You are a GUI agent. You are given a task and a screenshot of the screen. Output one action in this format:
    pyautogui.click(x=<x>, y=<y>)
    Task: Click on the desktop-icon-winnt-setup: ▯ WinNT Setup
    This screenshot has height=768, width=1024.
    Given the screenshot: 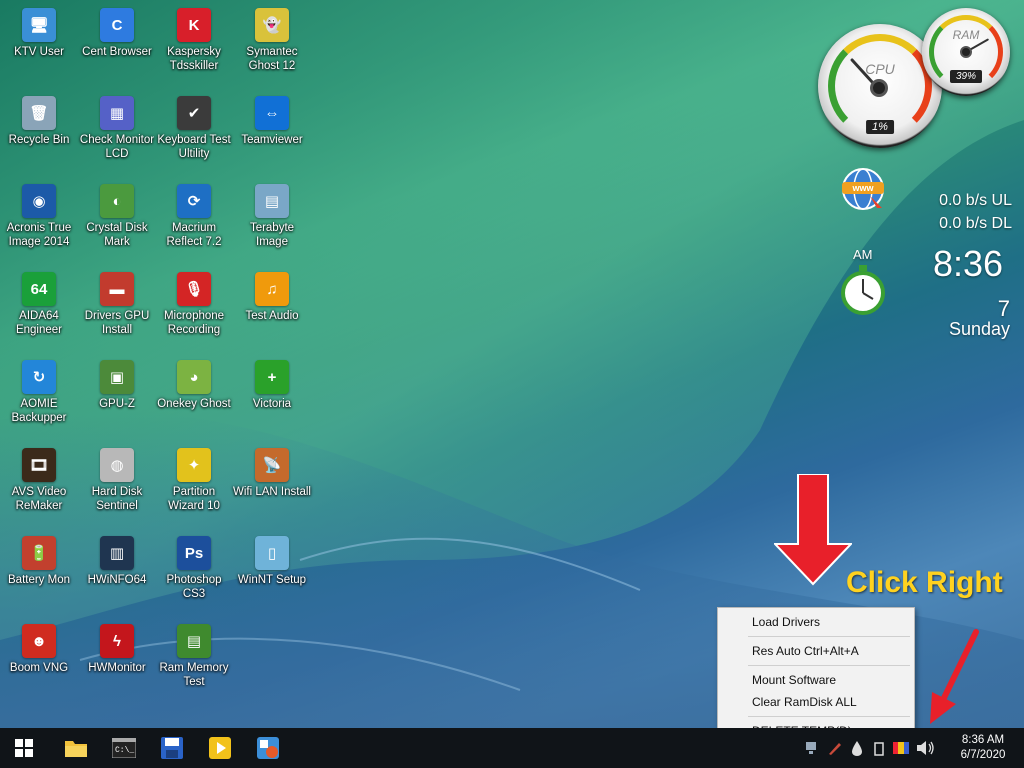 What is the action you would take?
    pyautogui.click(x=272, y=561)
    